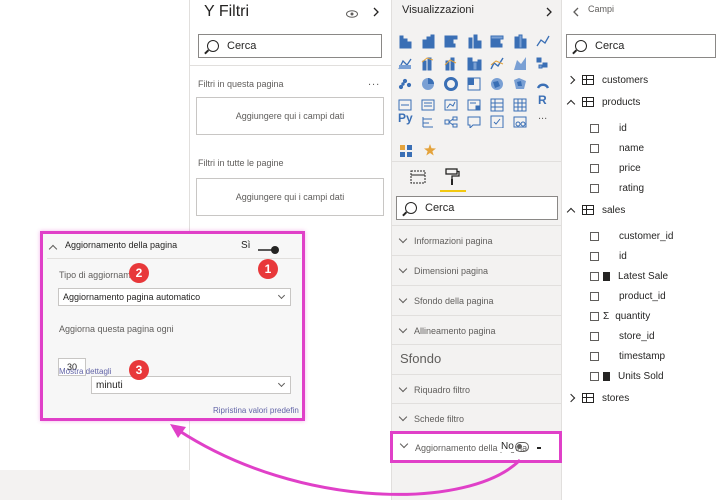  I want to click on toggle-label: Sì, so click(246, 245).